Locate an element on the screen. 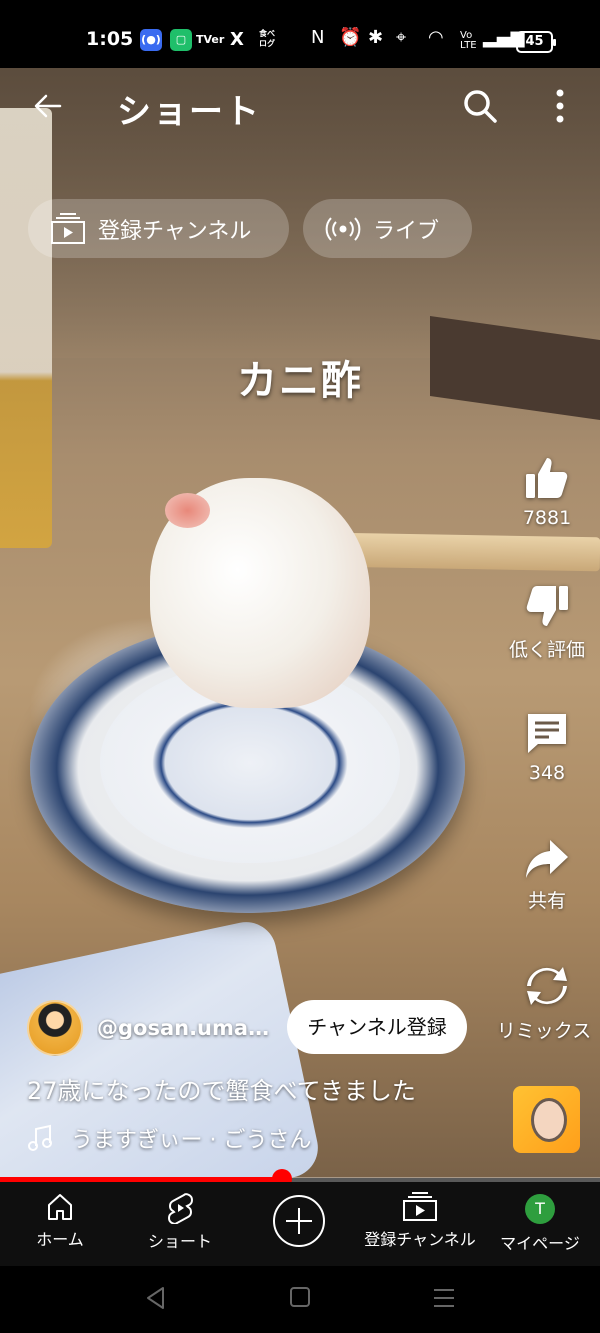 This screenshot has height=1333, width=600. nfc-icon: N is located at coordinates (318, 37).